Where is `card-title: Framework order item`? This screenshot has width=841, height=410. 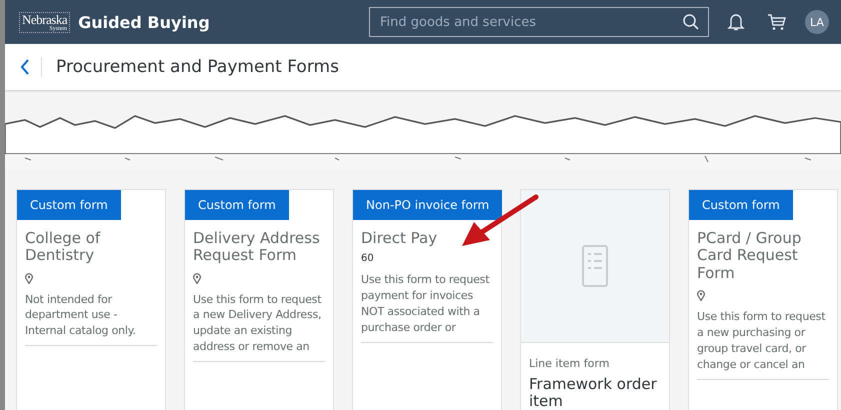 card-title: Framework order item is located at coordinates (593, 393).